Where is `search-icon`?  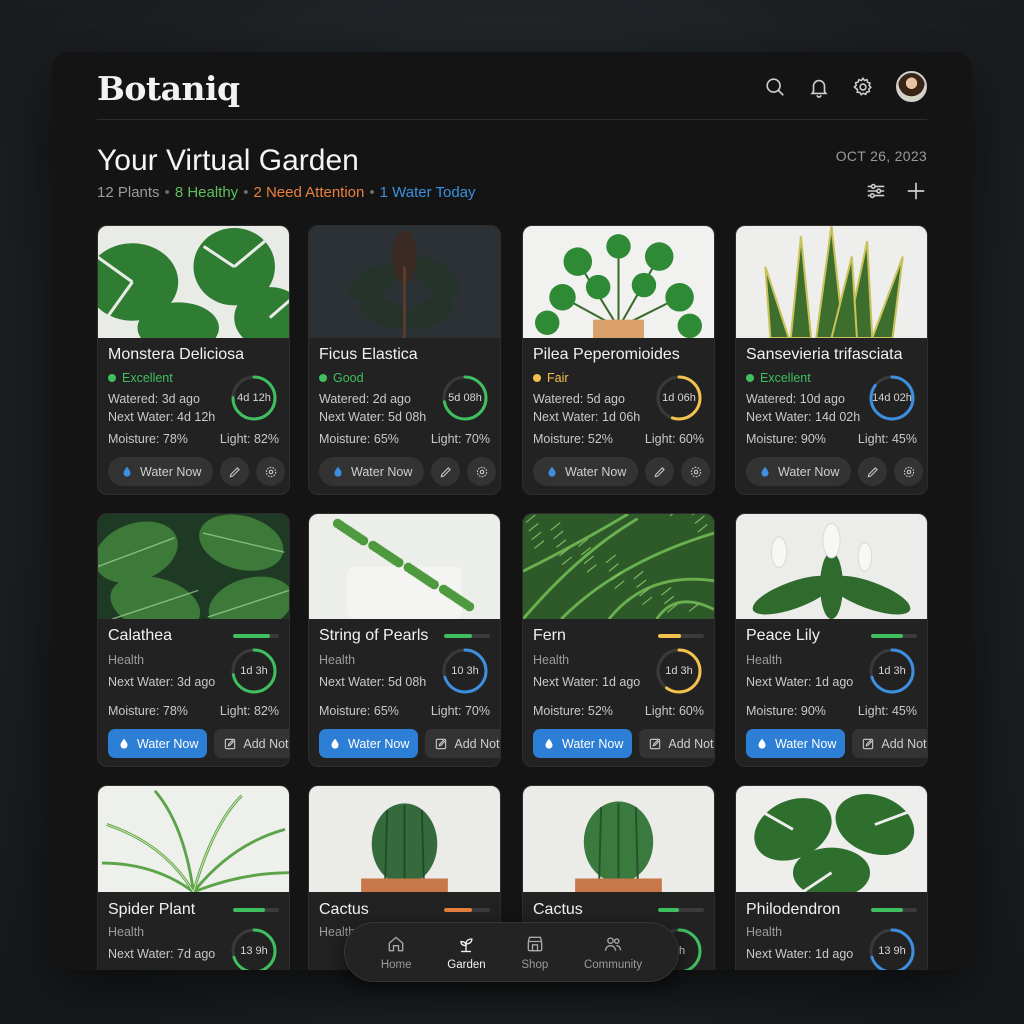 search-icon is located at coordinates (775, 87).